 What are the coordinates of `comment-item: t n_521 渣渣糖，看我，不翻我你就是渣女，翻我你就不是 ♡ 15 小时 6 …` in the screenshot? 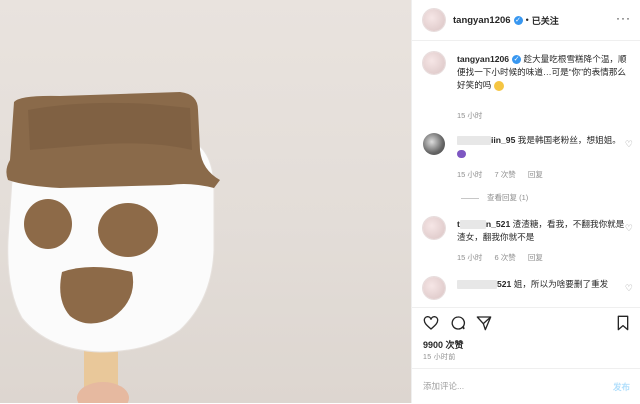 It's located at (529, 247).